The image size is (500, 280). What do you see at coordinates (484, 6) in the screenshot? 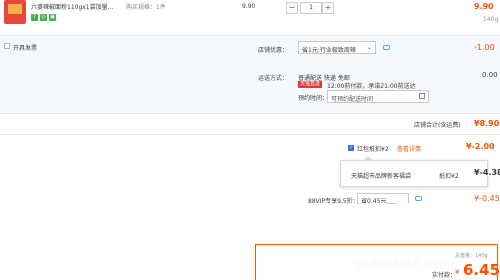
I see `item-subtotal: 9.90` at bounding box center [484, 6].